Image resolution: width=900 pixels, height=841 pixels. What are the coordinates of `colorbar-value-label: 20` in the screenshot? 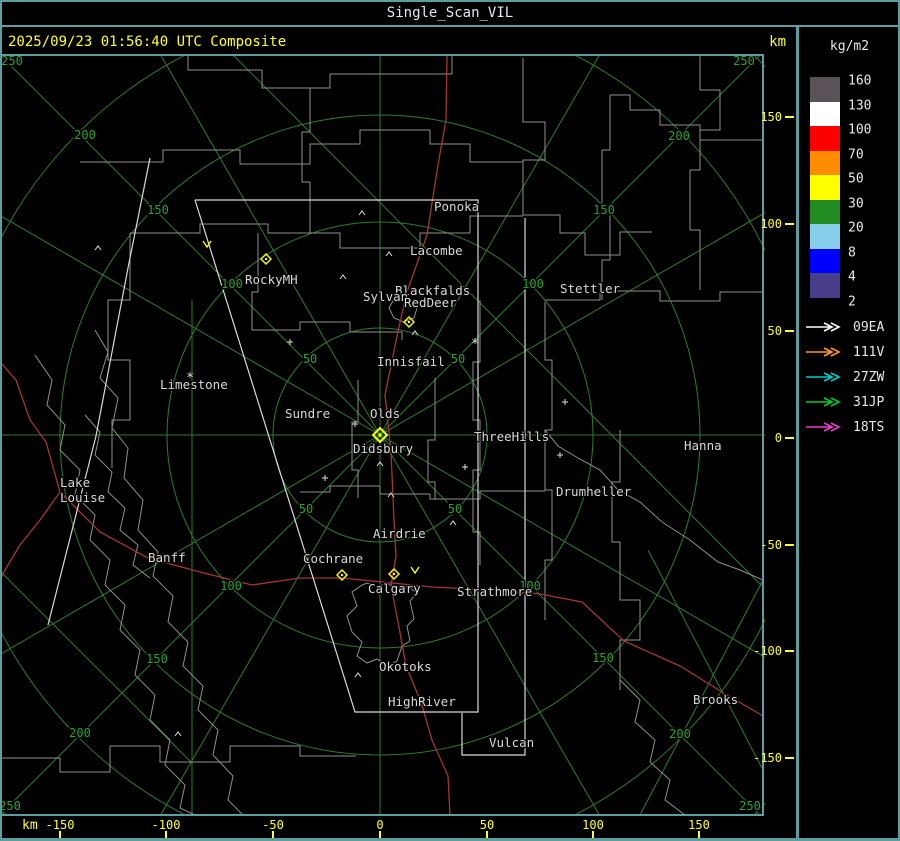 It's located at (856, 228).